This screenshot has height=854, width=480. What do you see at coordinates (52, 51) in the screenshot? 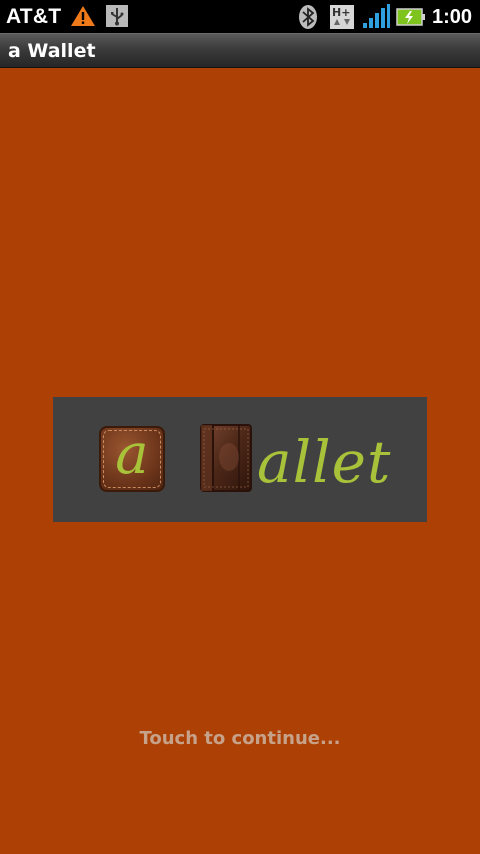
I see `app-title: a Wallet` at bounding box center [52, 51].